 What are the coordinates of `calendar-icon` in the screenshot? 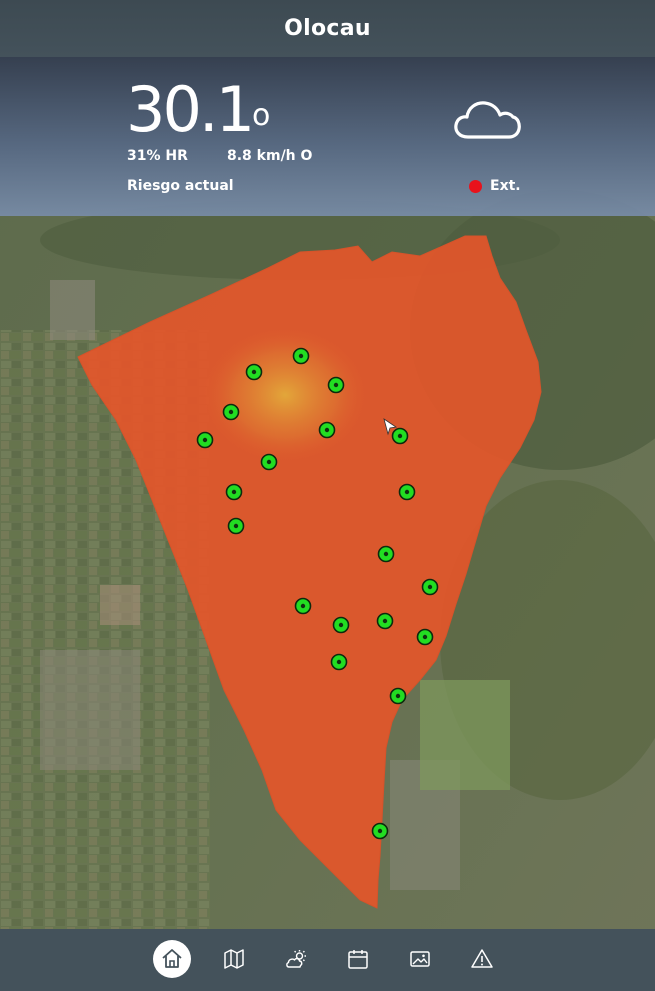 It's located at (358, 959).